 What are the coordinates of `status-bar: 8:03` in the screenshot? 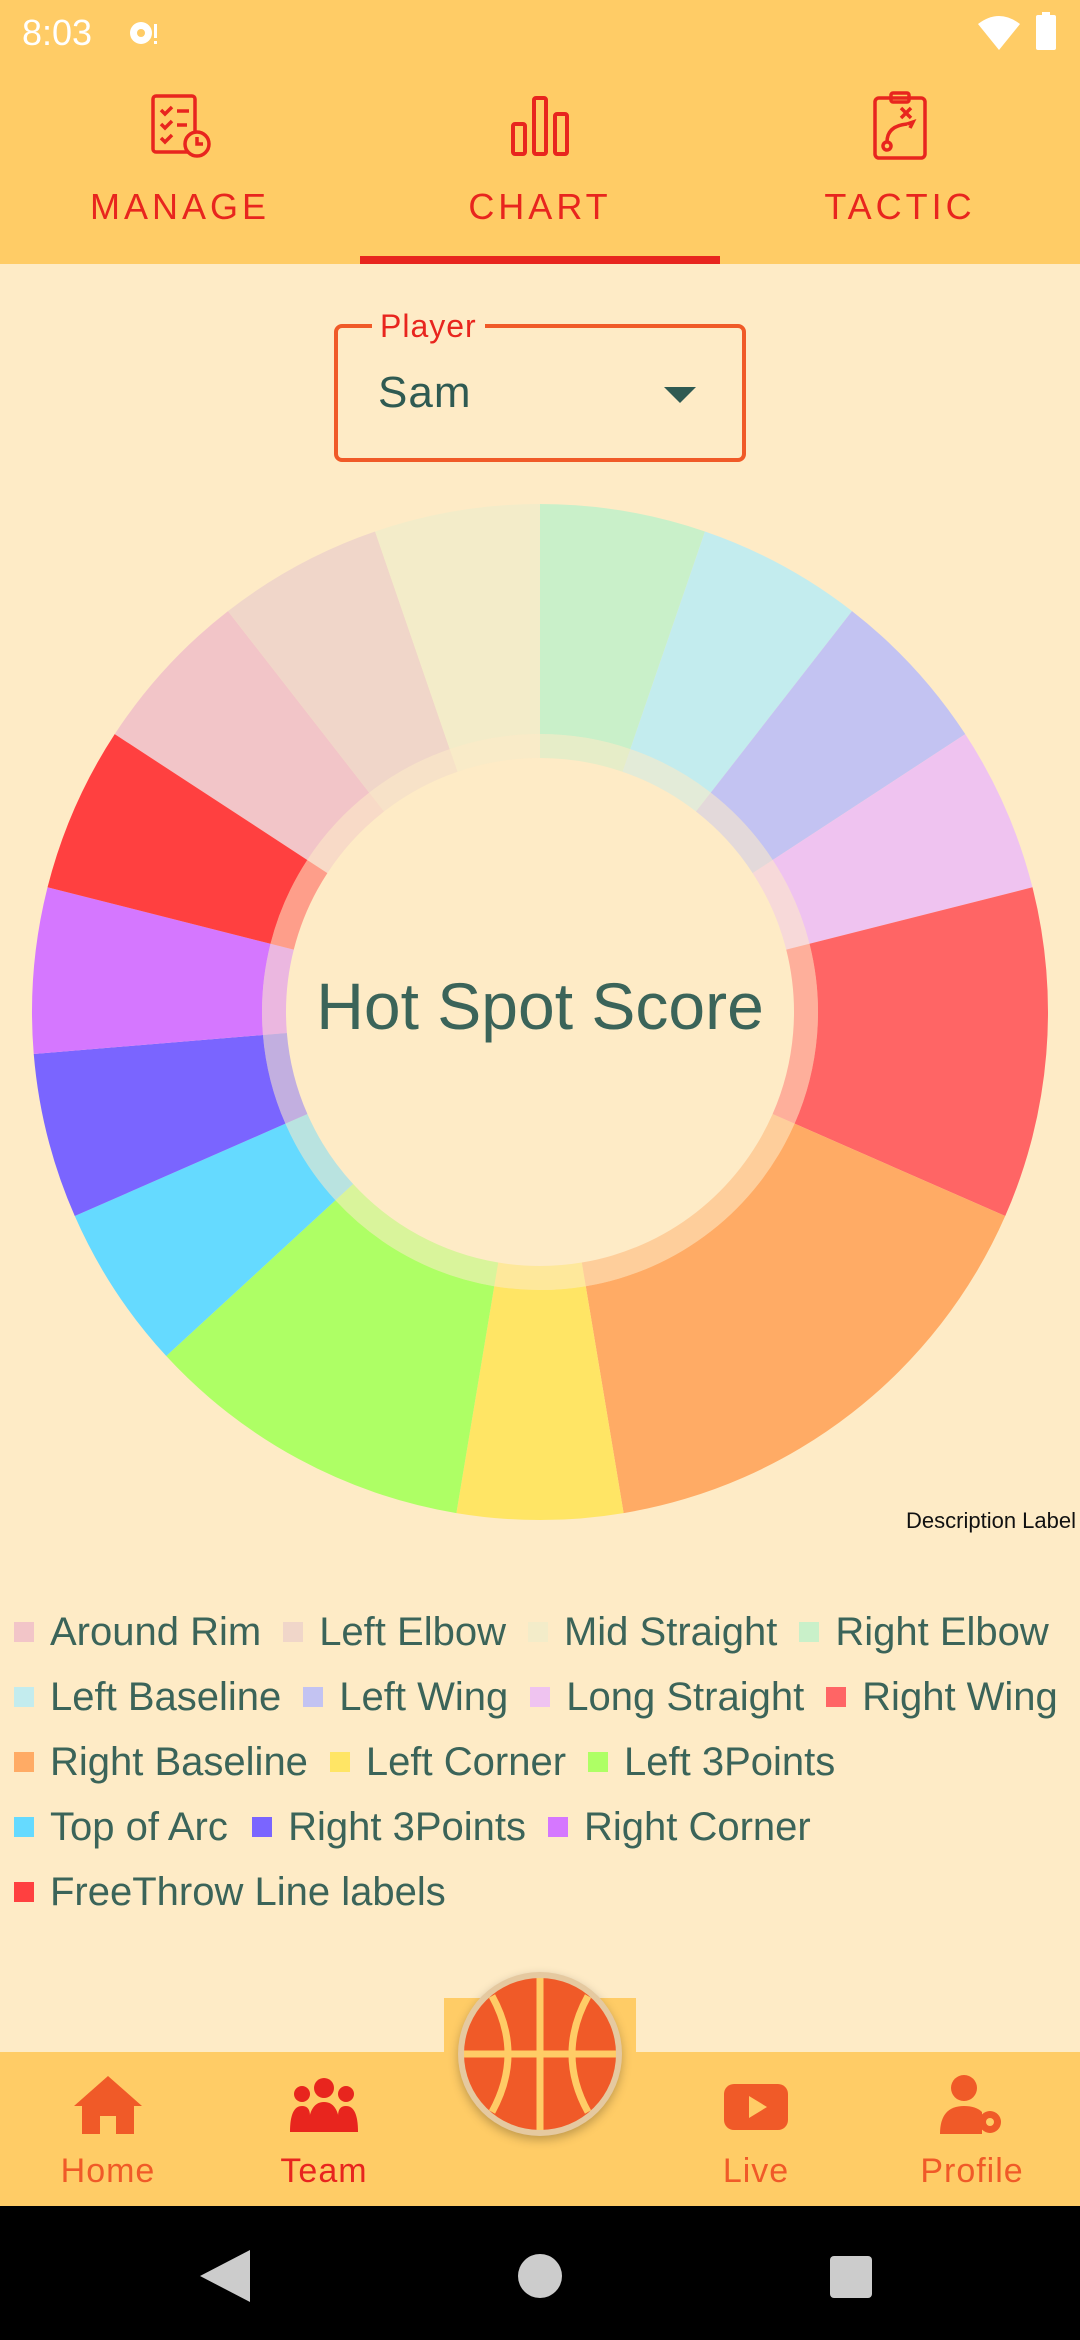 It's located at (540, 33).